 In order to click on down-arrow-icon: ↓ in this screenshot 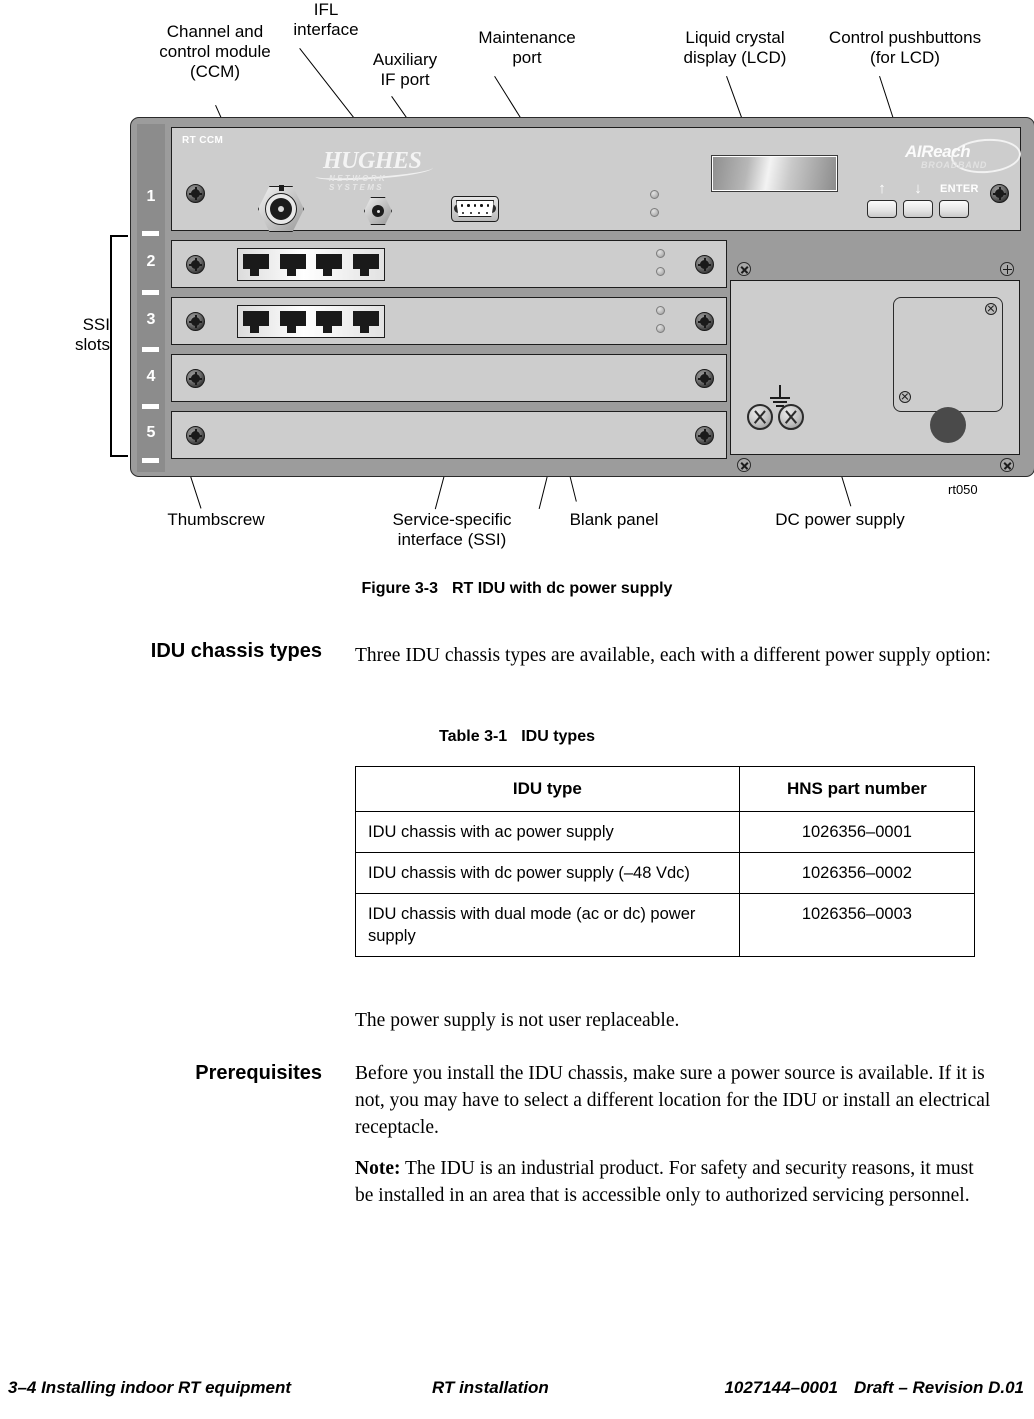, I will do `click(918, 188)`.